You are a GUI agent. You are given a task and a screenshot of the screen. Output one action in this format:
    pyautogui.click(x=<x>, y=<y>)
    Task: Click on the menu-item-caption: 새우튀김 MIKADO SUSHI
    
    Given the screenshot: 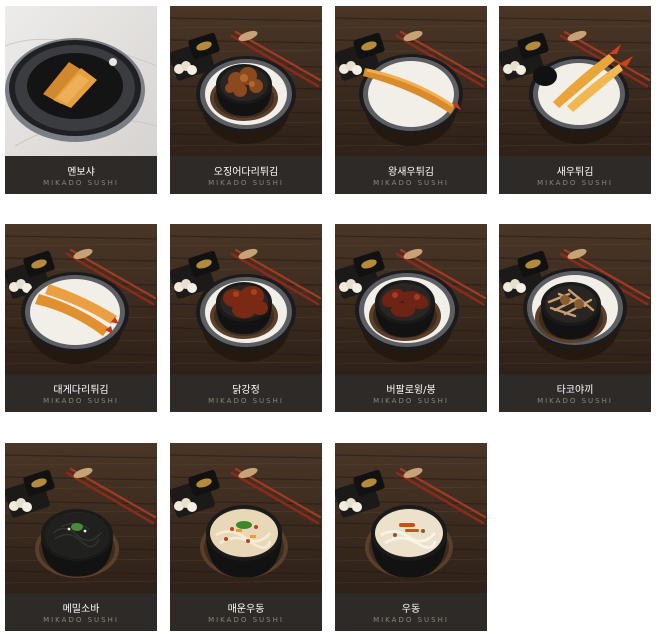 What is the action you would take?
    pyautogui.click(x=575, y=175)
    